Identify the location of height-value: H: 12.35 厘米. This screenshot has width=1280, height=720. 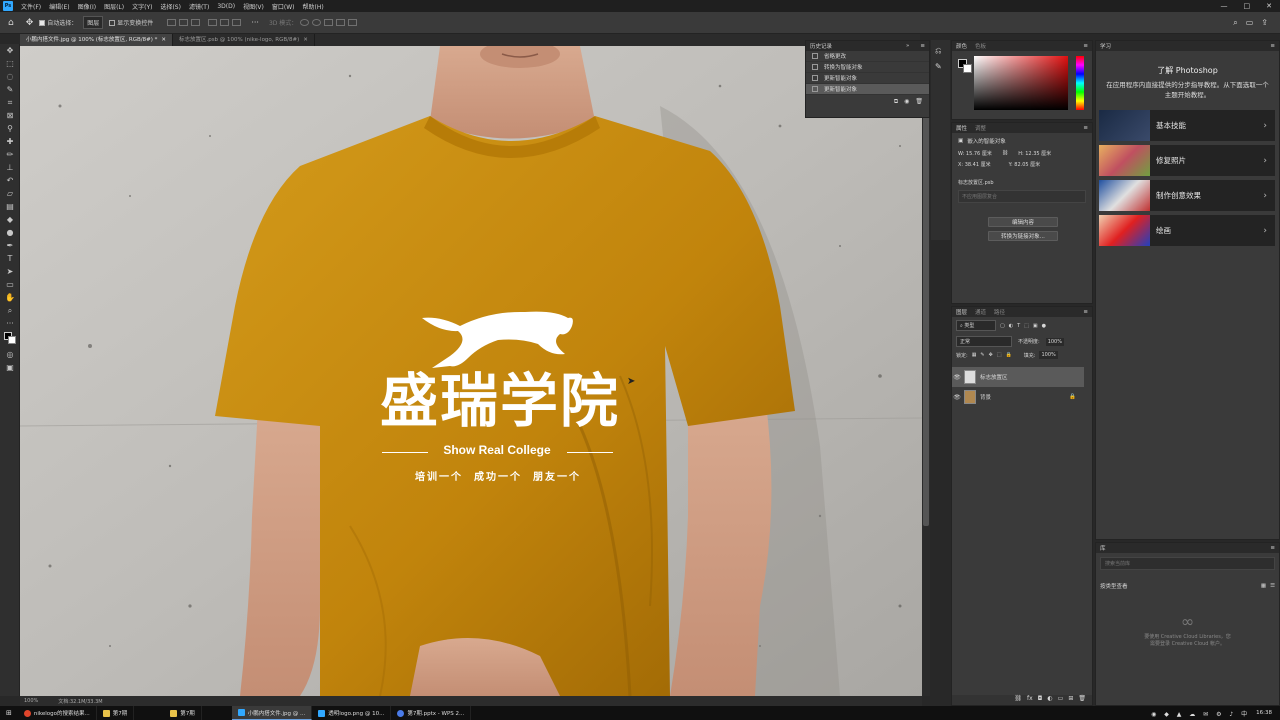
(1034, 153).